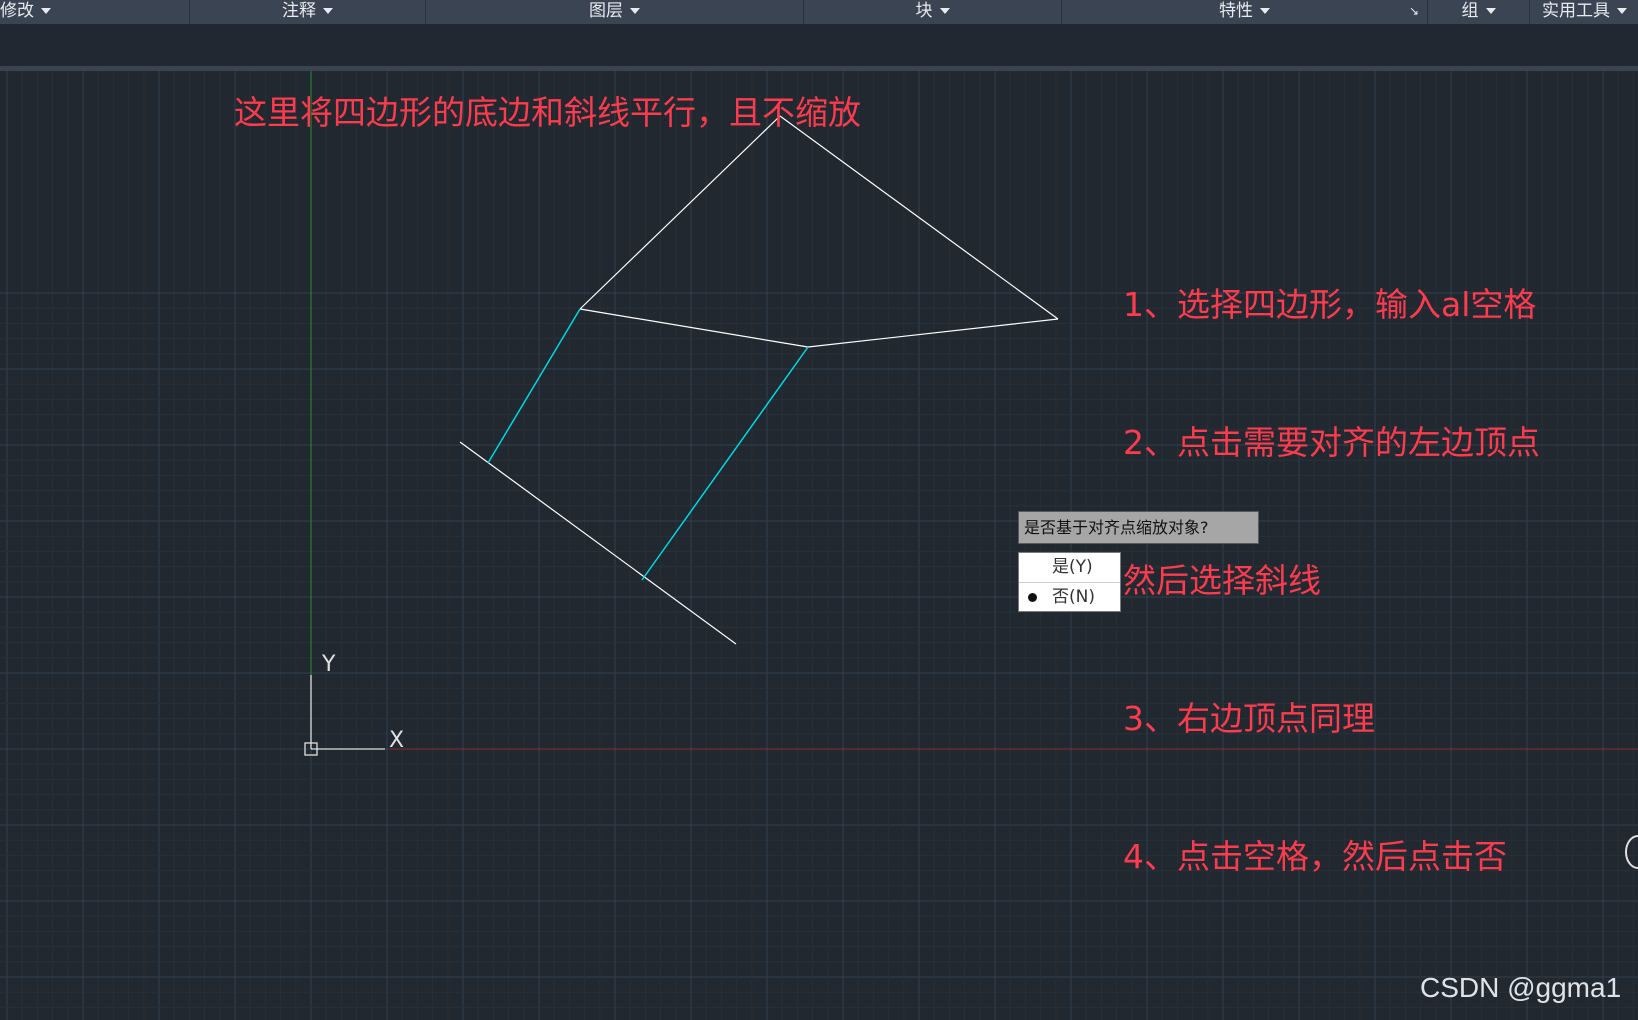  Describe the element at coordinates (725, 463) in the screenshot. I see `helper-line-right` at that location.